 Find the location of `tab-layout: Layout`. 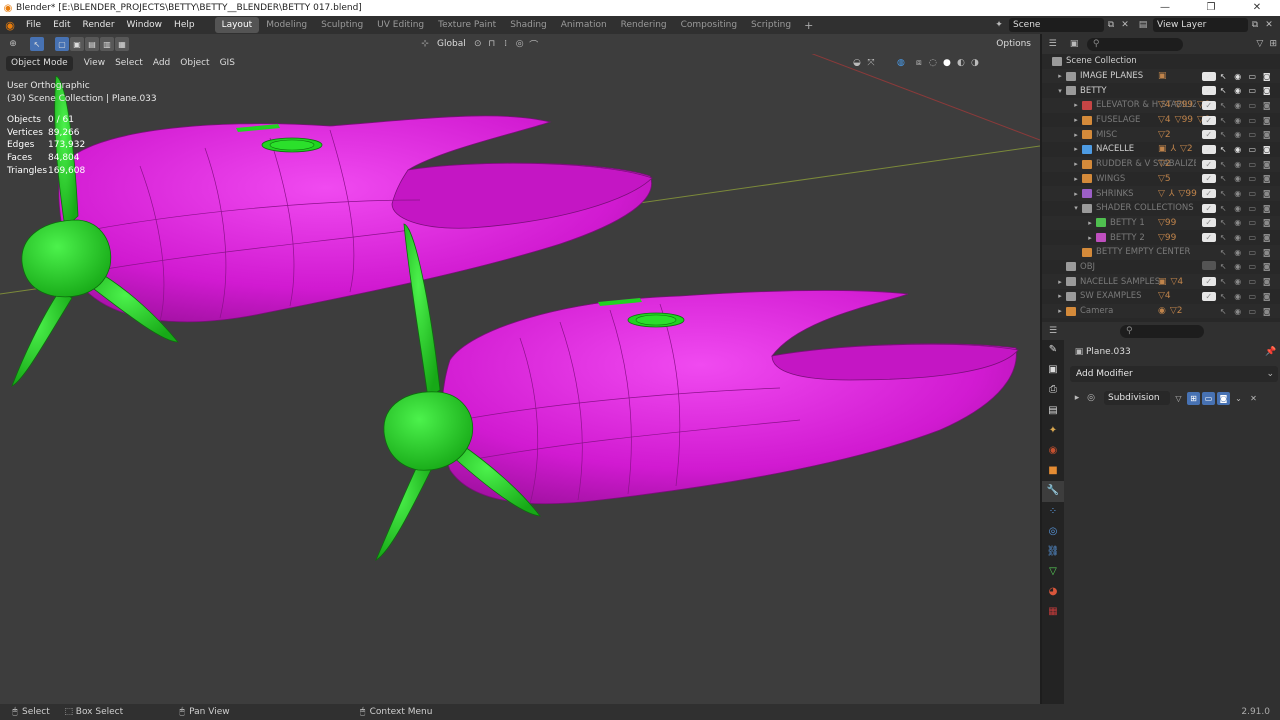

tab-layout: Layout is located at coordinates (237, 25).